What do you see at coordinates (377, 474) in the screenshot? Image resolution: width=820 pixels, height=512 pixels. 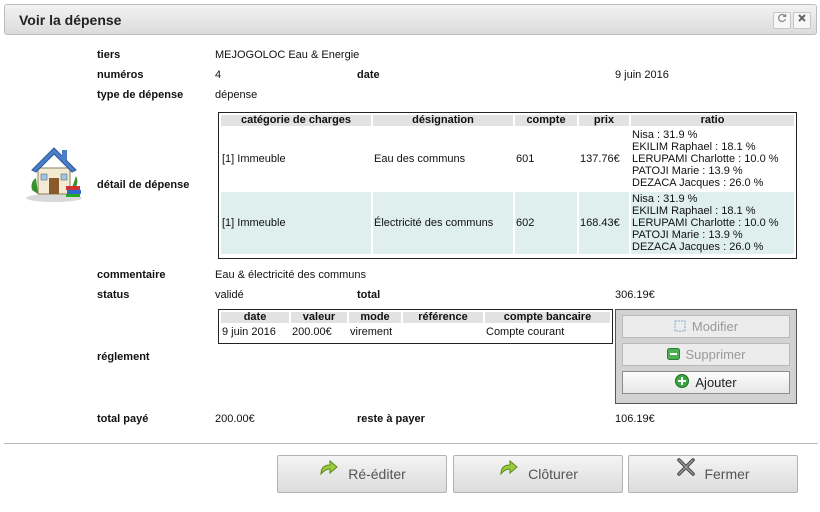 I see `reediter-label: Ré-éditer` at bounding box center [377, 474].